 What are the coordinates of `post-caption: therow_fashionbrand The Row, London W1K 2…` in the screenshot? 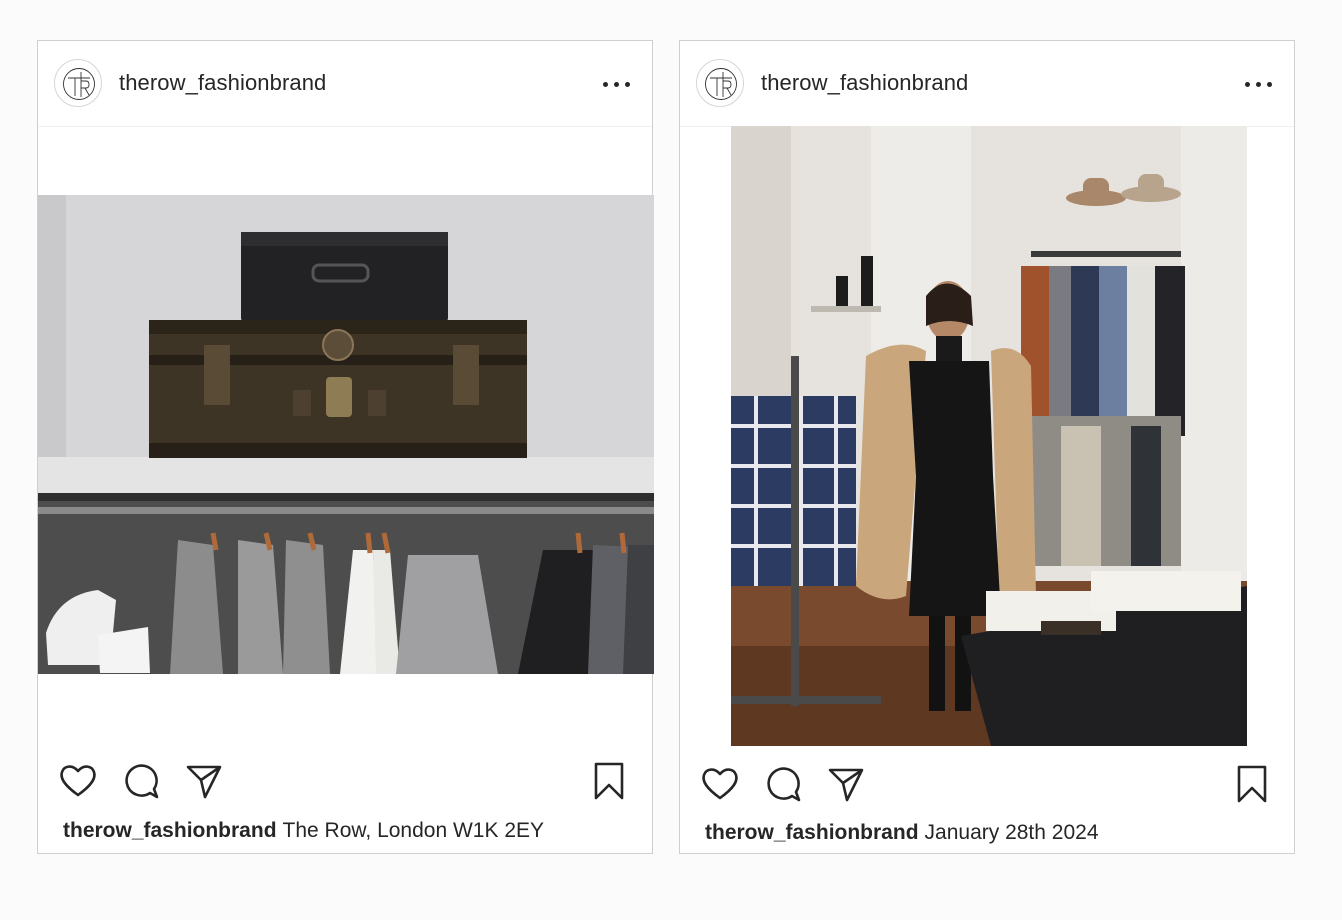 It's located at (303, 831).